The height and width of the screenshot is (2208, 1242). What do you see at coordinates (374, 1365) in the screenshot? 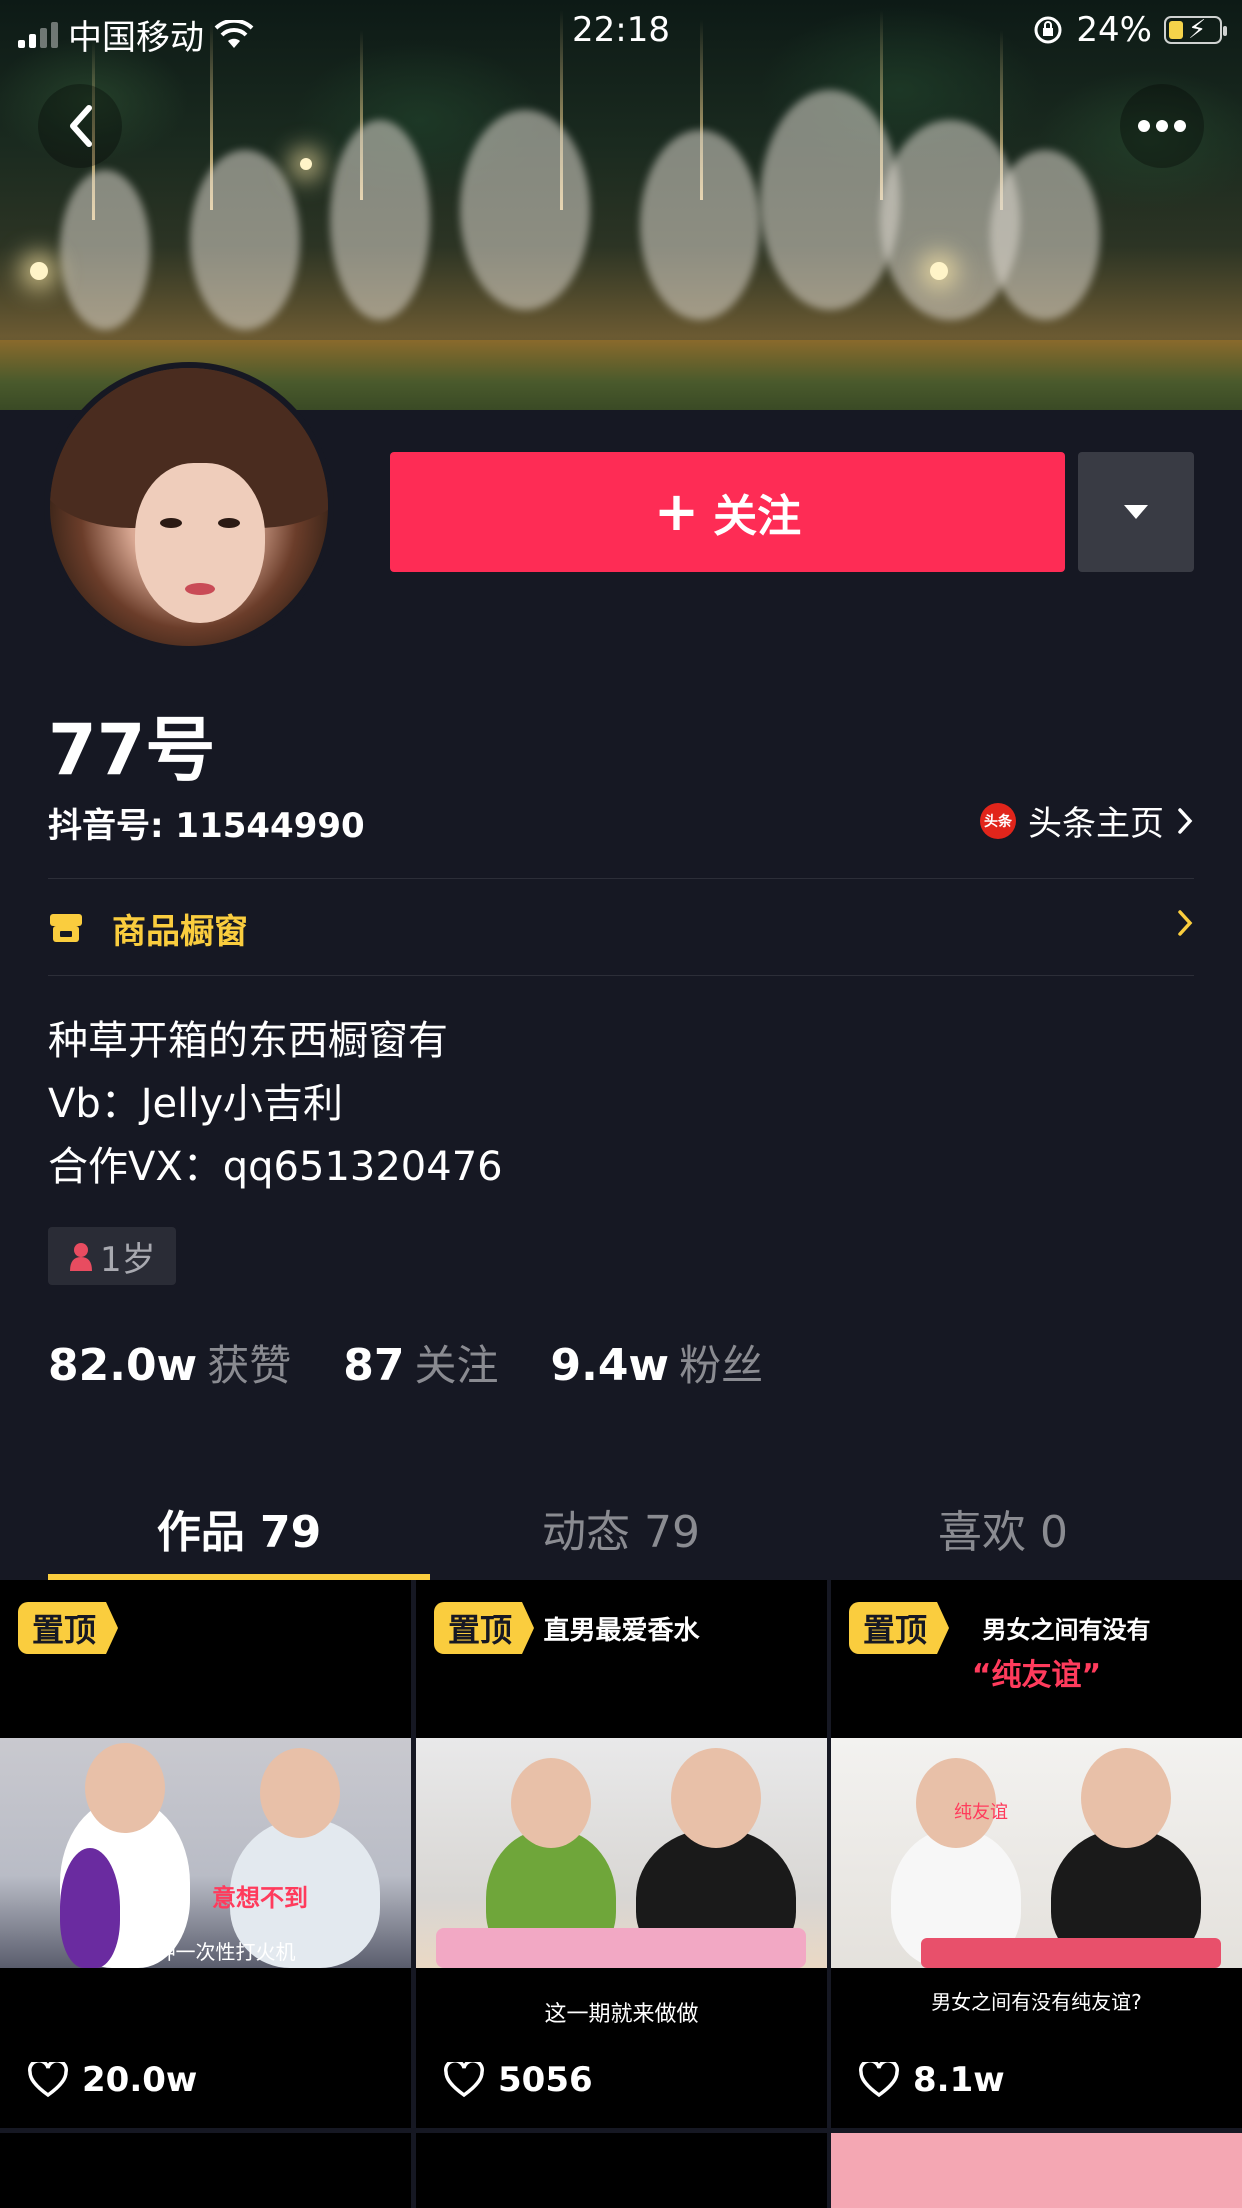
I see `stat-number: 87` at bounding box center [374, 1365].